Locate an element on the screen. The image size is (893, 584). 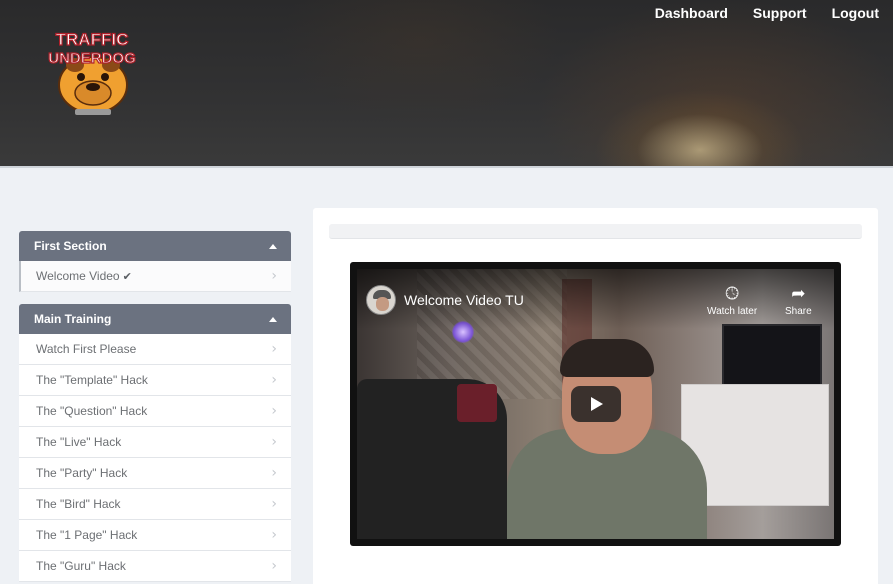
lesson-label: The "Bird" Hack is located at coordinates (78, 504).